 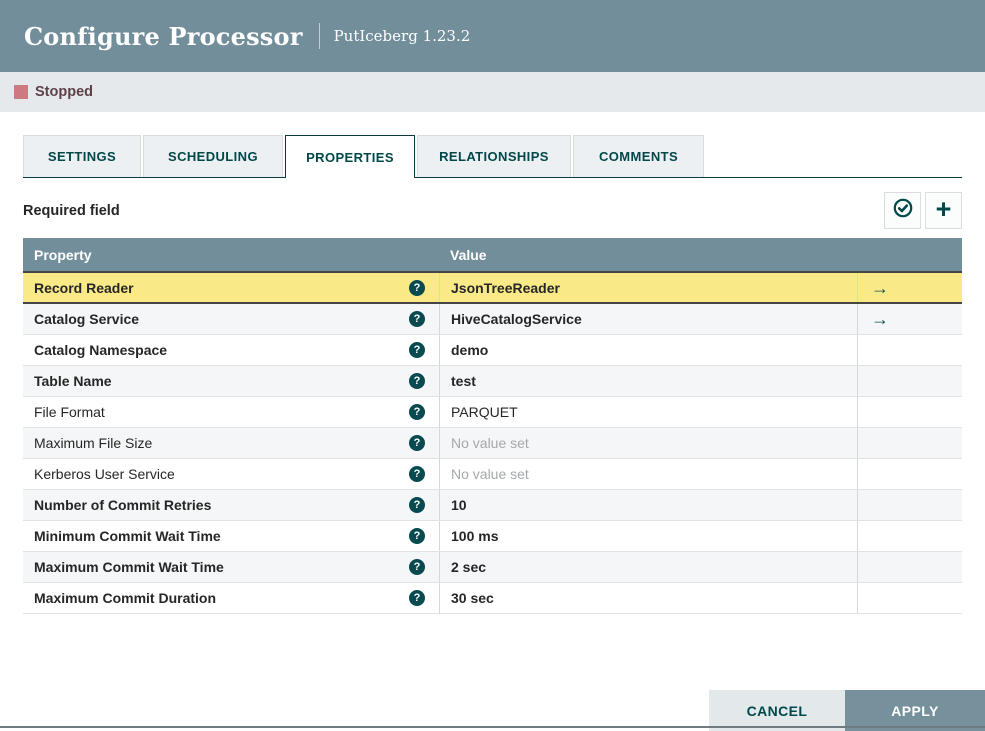 What do you see at coordinates (648, 350) in the screenshot?
I see `property-value-cell: demo` at bounding box center [648, 350].